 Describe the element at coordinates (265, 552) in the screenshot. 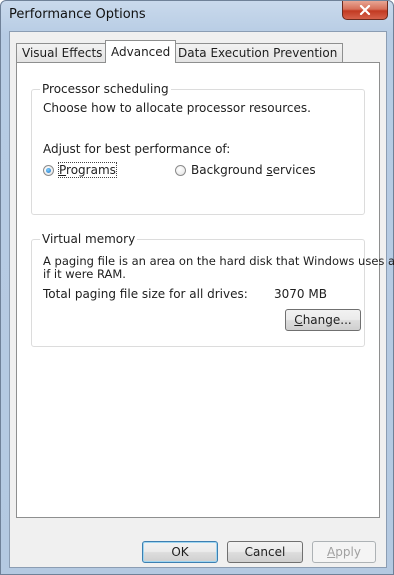

I see `cancel-button: Cancel` at that location.